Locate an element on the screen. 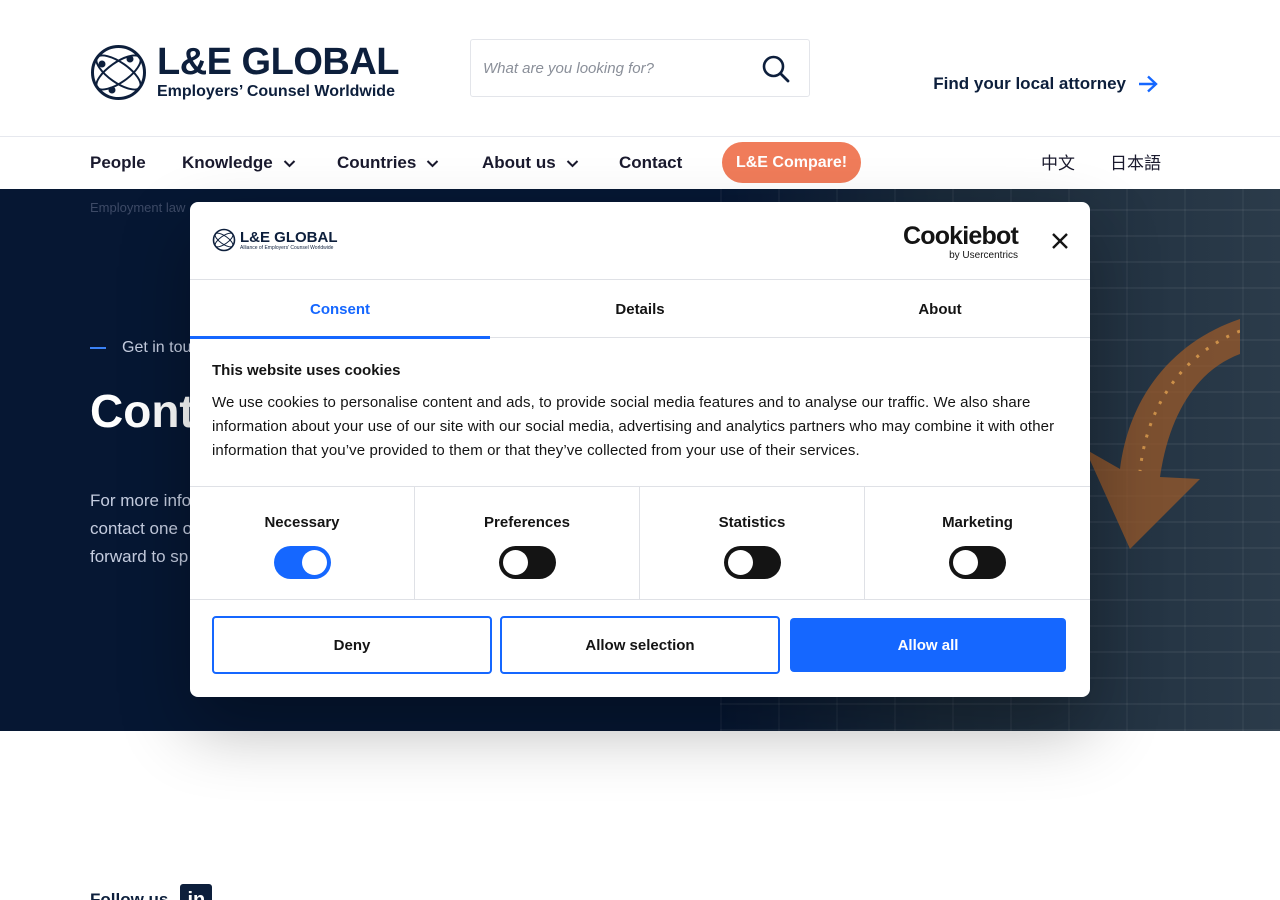 This screenshot has height=900, width=1280. compare-button: L&E Compare! is located at coordinates (791, 162).